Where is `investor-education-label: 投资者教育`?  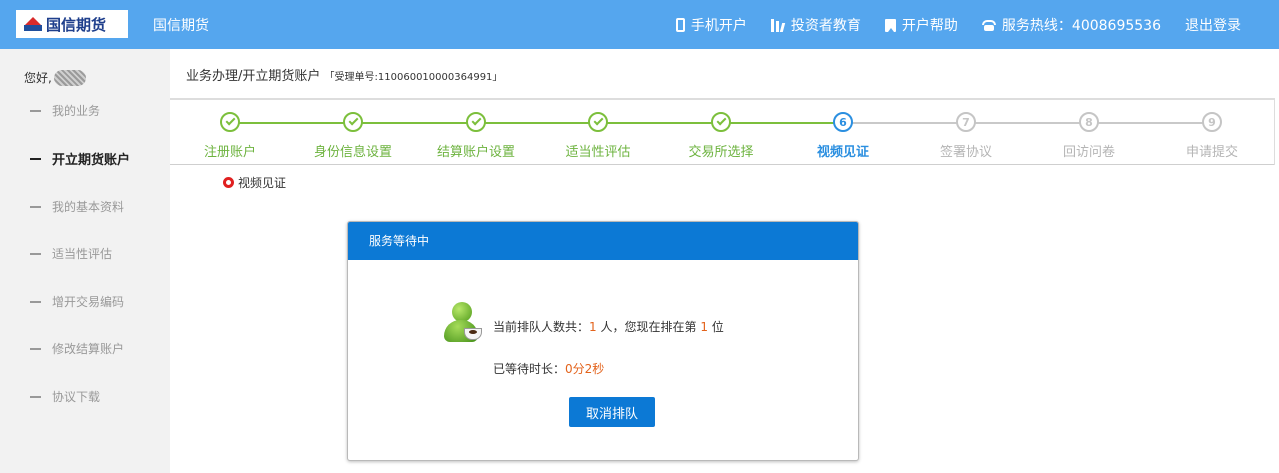
investor-education-label: 投资者教育 is located at coordinates (825, 26).